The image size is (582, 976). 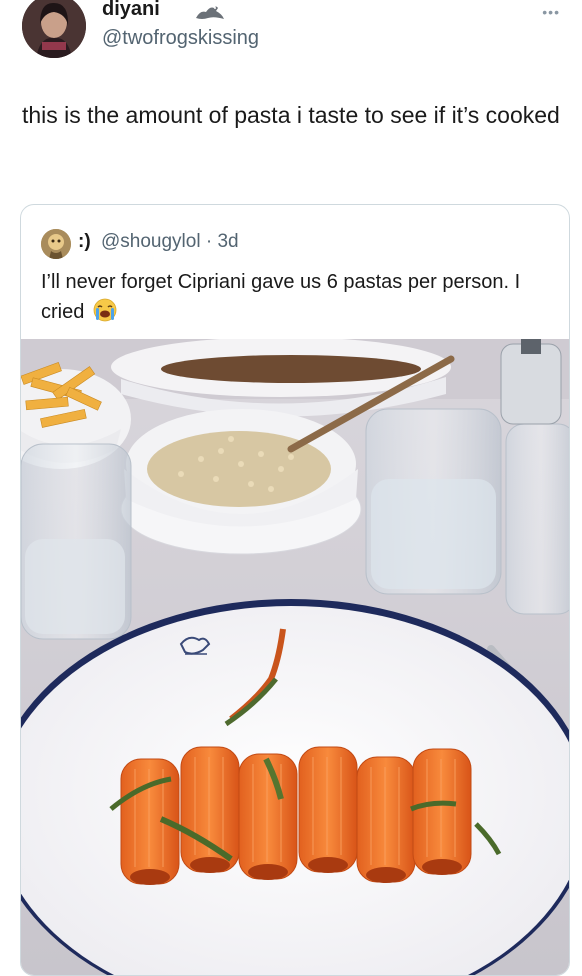 What do you see at coordinates (210, 14) in the screenshot?
I see `seal-icon` at bounding box center [210, 14].